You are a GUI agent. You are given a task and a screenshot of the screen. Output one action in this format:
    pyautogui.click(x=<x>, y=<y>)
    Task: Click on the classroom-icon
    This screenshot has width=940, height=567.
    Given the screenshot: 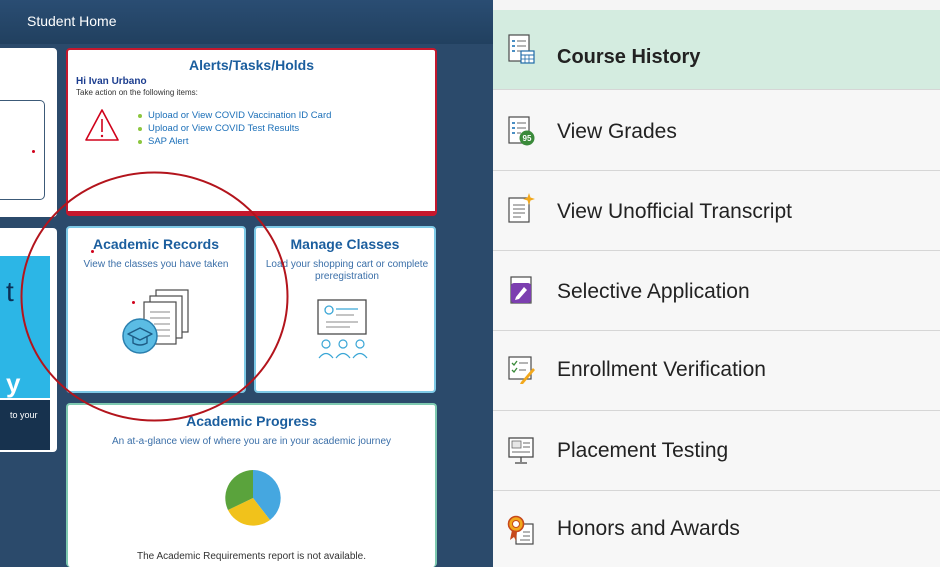 What is the action you would take?
    pyautogui.click(x=342, y=329)
    